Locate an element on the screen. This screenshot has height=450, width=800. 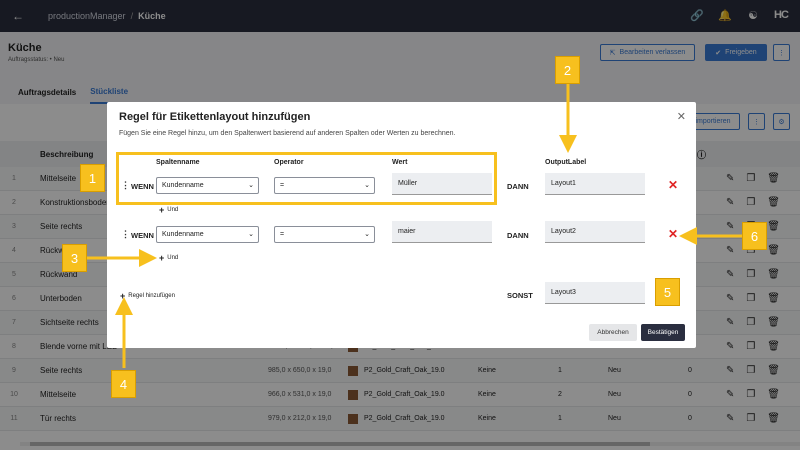
rule-1-add-and-button: + Und is located at coordinates (168, 210).